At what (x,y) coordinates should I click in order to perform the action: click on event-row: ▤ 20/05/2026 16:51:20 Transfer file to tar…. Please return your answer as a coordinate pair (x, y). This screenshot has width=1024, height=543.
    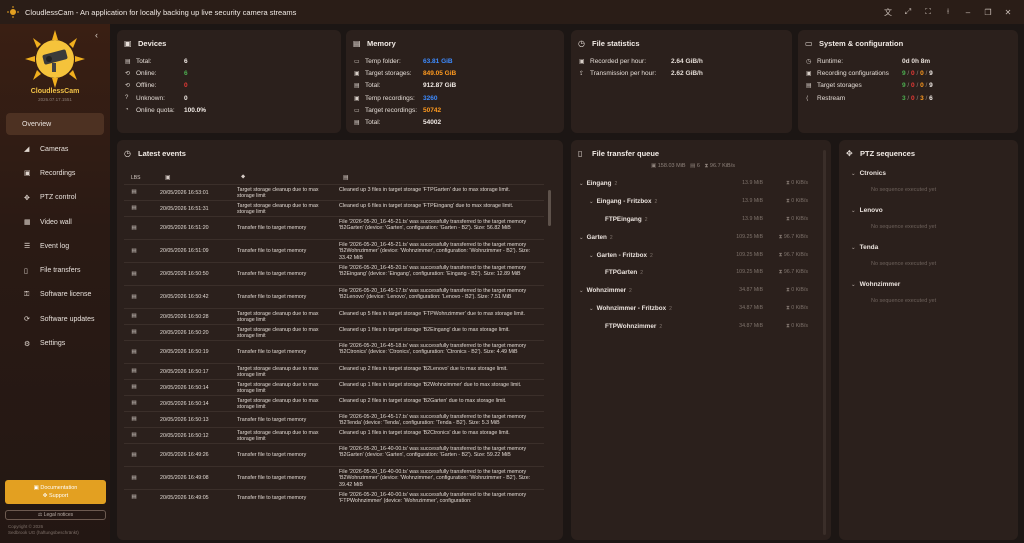
    Looking at the image, I should click on (334, 227).